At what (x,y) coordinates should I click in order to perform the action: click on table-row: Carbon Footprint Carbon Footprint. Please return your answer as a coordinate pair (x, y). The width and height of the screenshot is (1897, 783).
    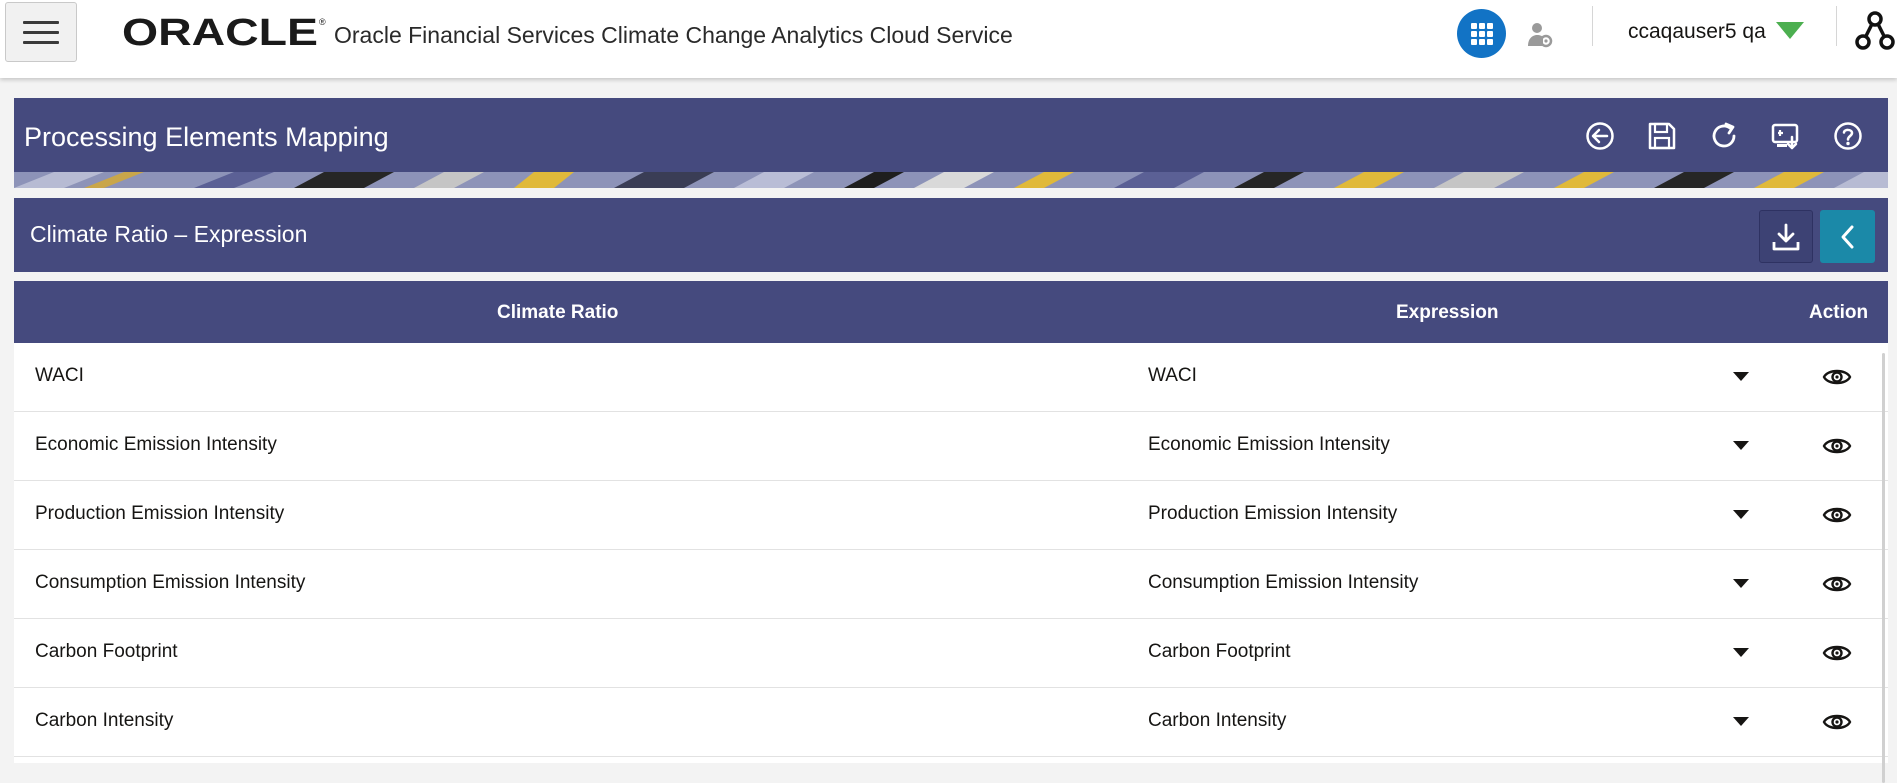
    Looking at the image, I should click on (951, 653).